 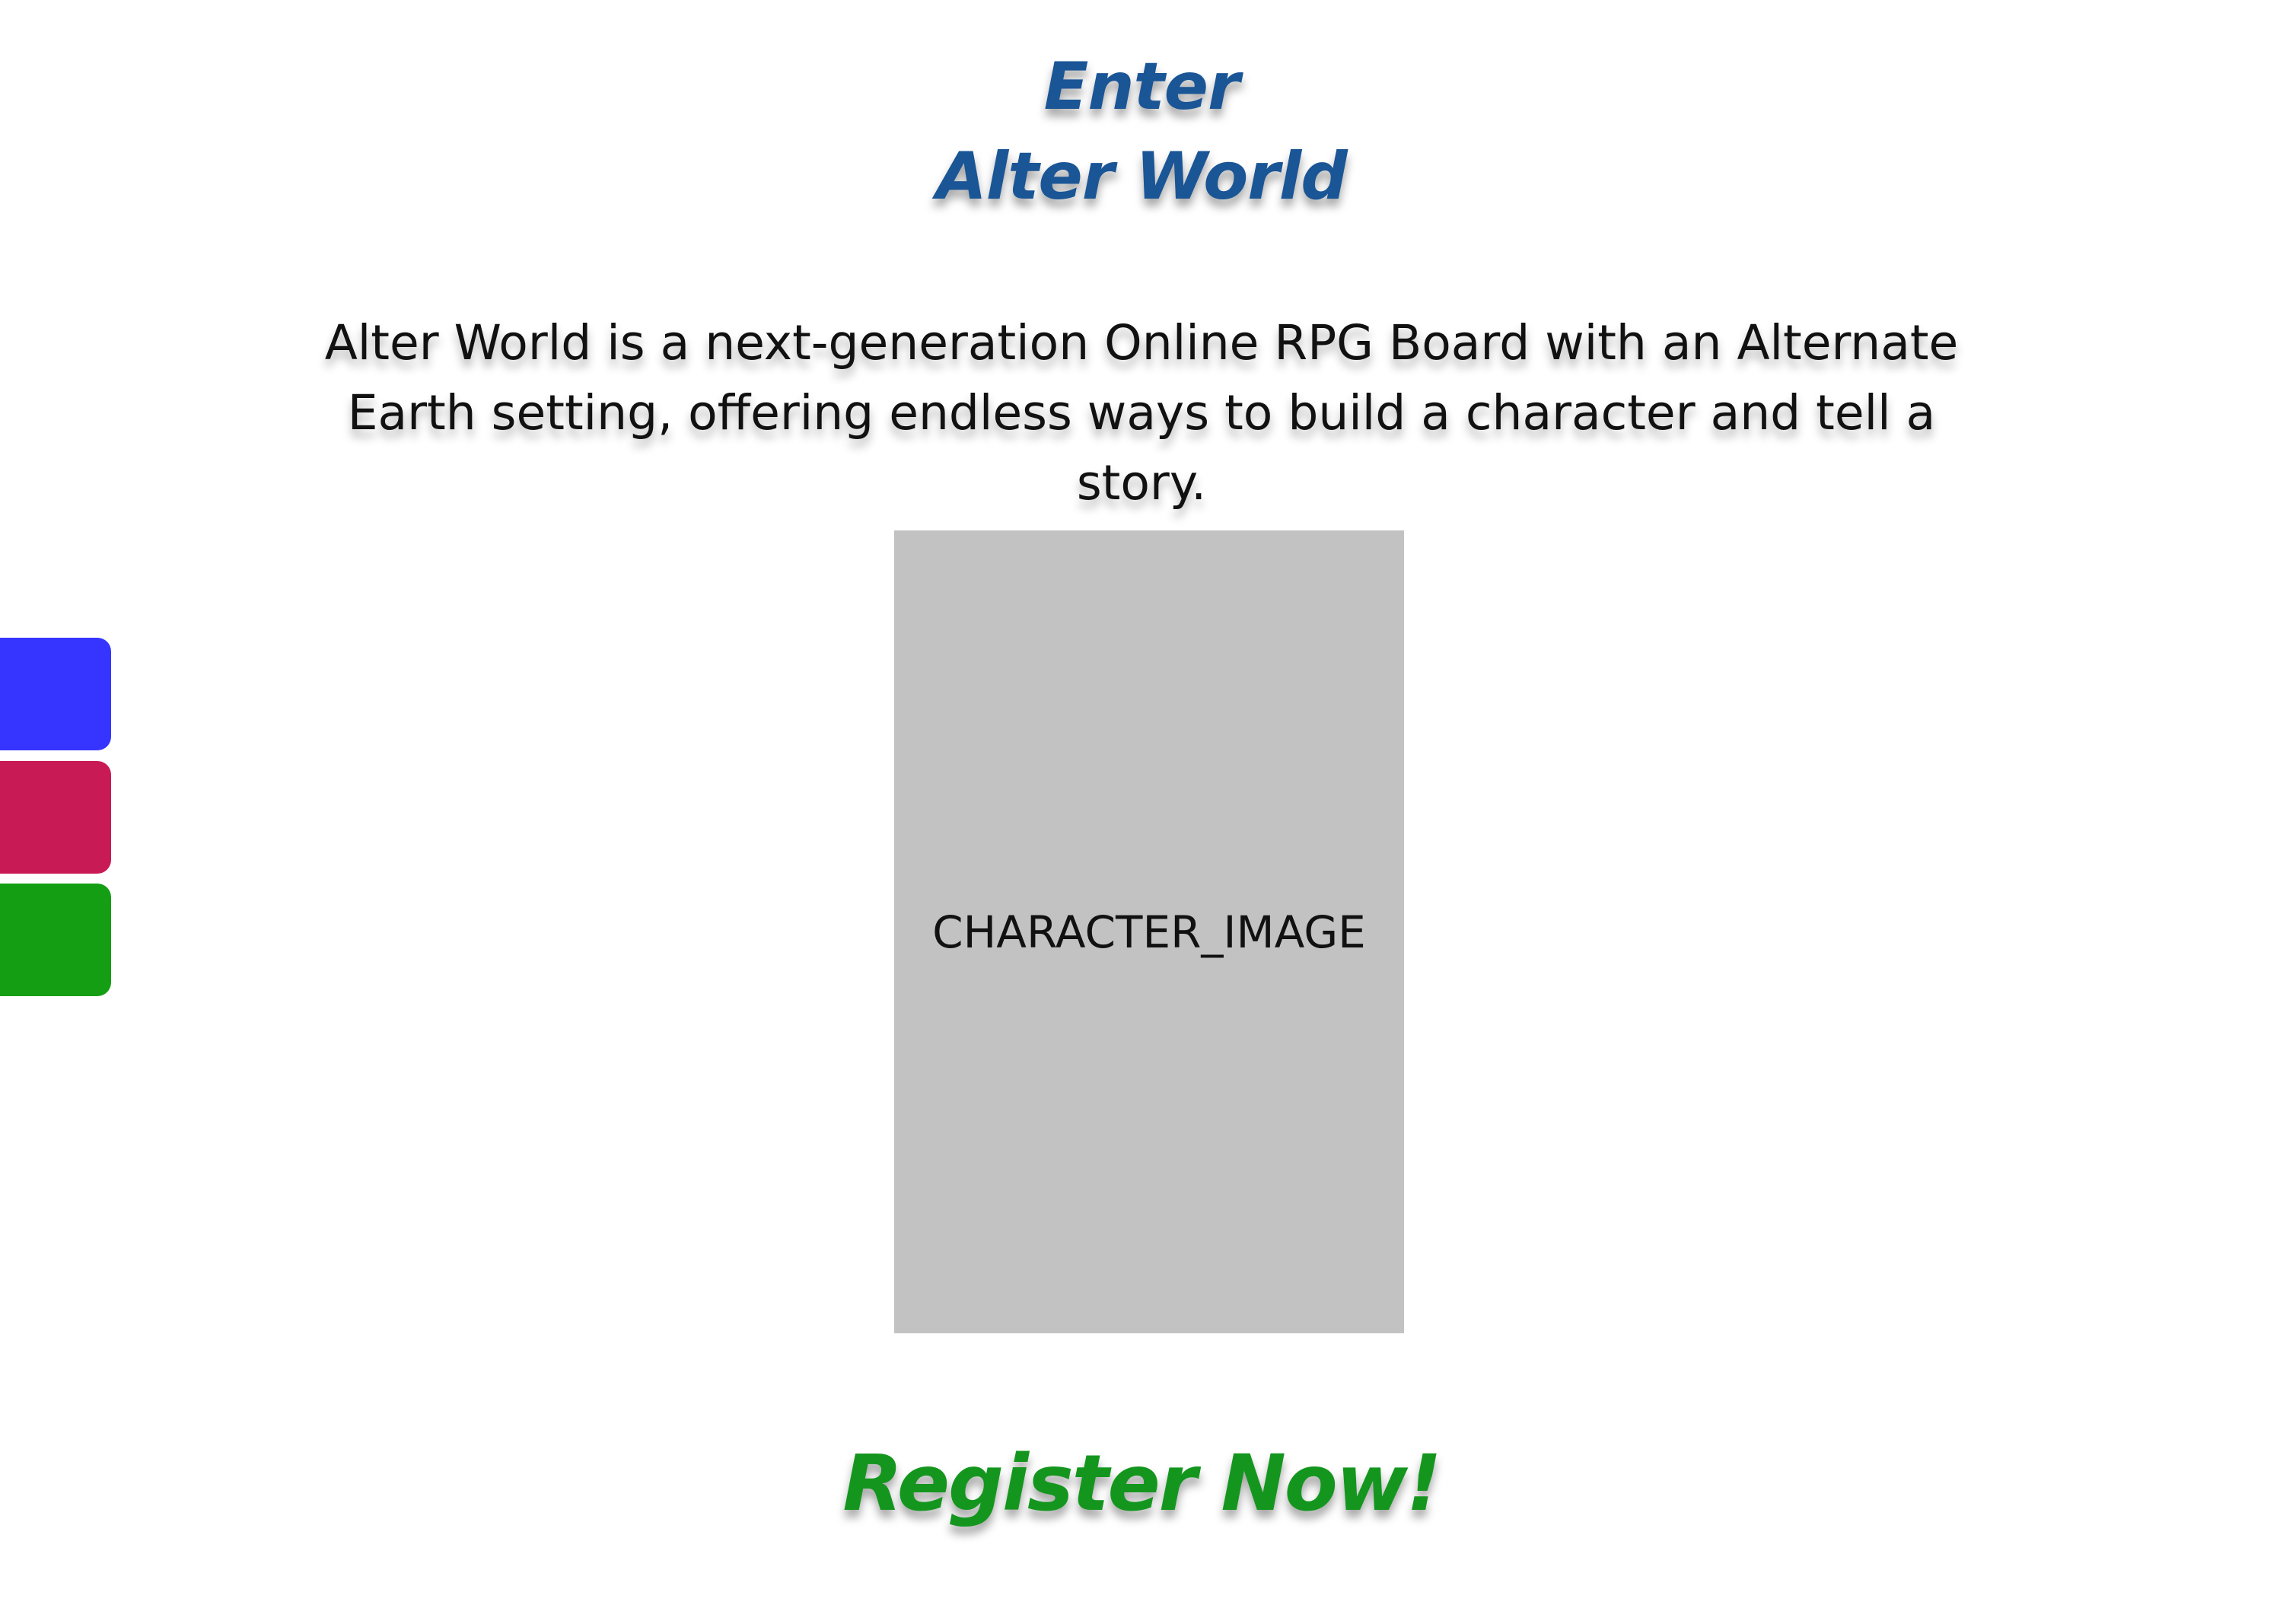 What do you see at coordinates (1141, 87) in the screenshot?
I see `title-line-enter: Enter` at bounding box center [1141, 87].